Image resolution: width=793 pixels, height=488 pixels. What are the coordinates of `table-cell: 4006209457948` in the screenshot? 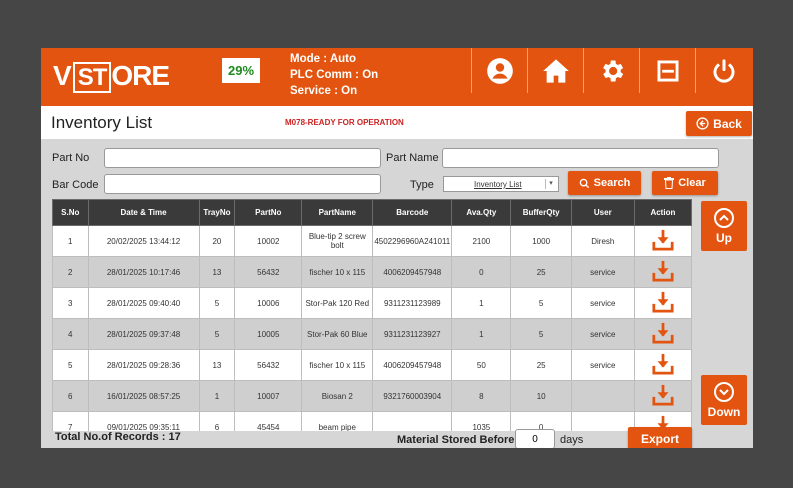 It's located at (412, 272).